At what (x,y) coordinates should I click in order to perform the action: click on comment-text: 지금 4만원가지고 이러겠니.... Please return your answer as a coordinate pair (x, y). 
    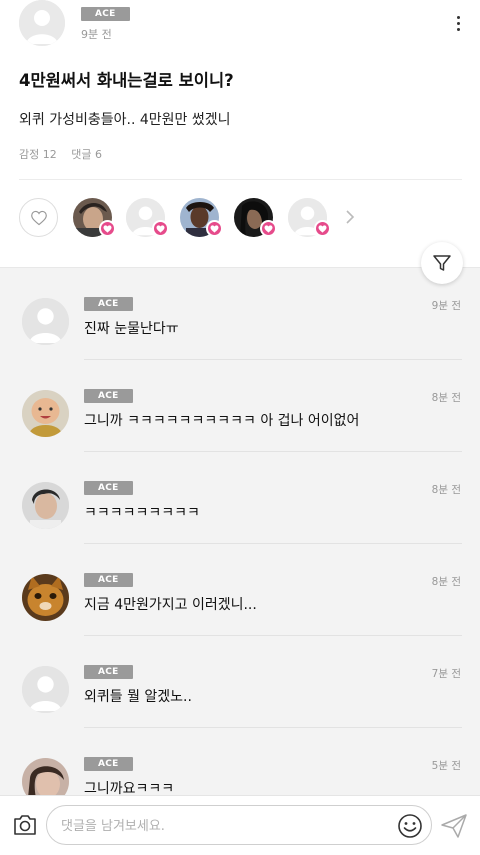
    Looking at the image, I should click on (170, 605).